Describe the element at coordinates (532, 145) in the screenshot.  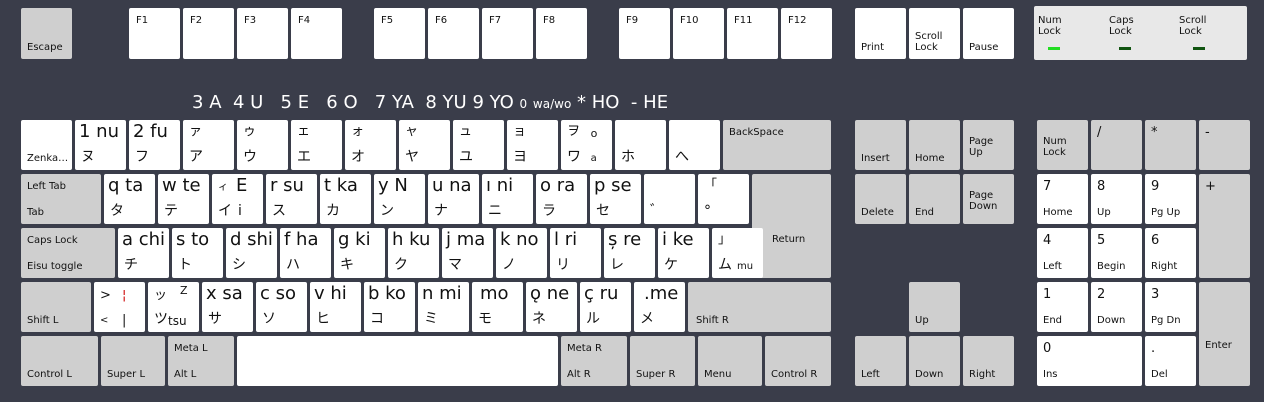
I see `key-9: ョヨ` at that location.